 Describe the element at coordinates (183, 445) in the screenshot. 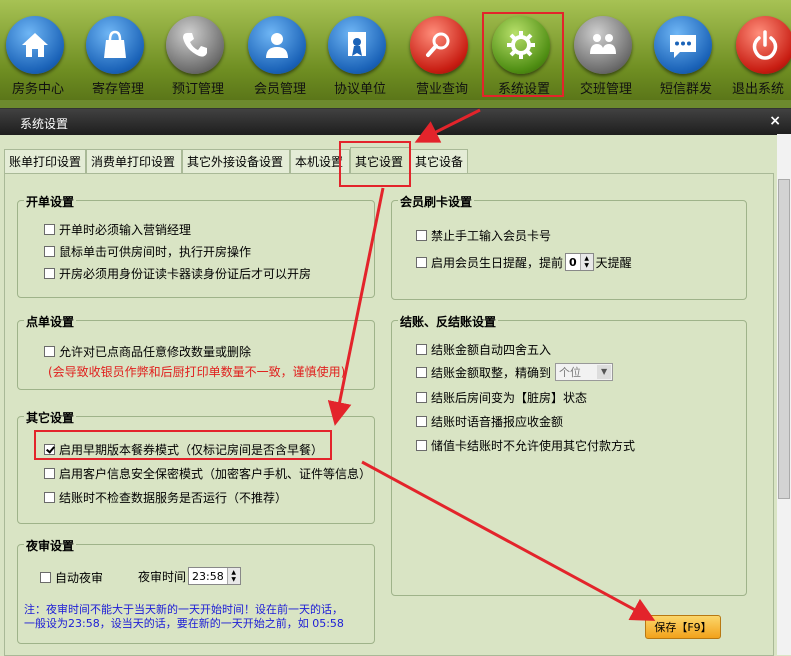

I see `option-highlight-box` at that location.